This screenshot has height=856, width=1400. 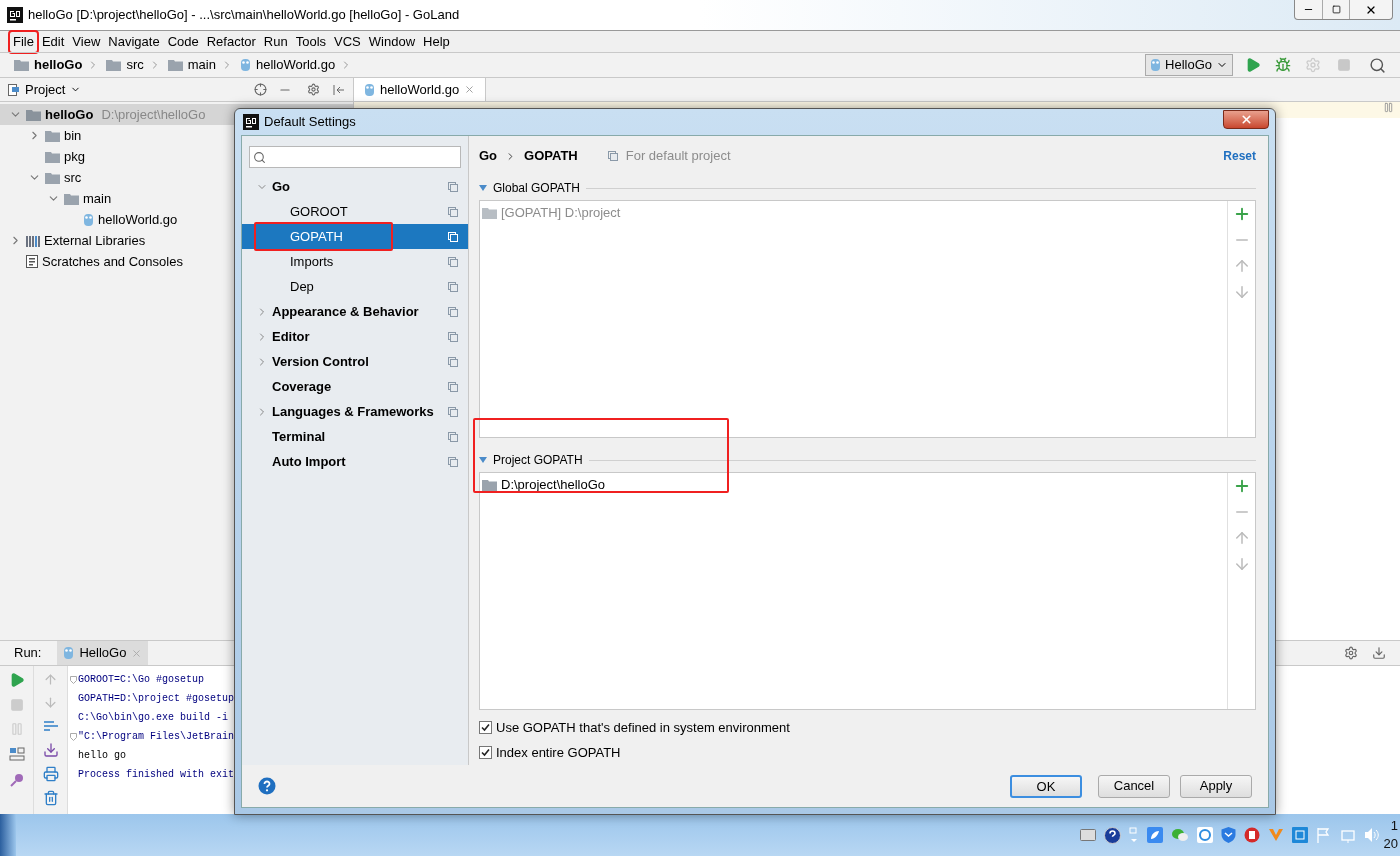 I want to click on menu-item: Navigate, so click(x=134, y=41).